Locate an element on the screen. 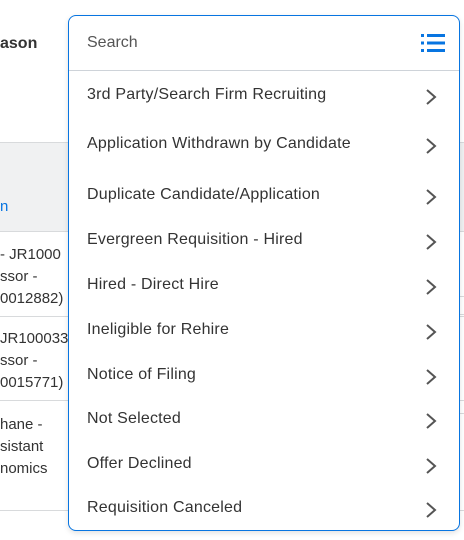  option-label: Hired - Direct Hire is located at coordinates (153, 284).